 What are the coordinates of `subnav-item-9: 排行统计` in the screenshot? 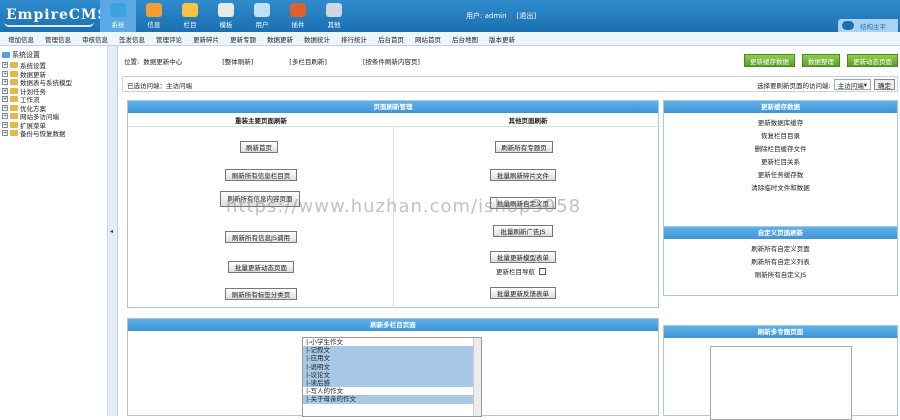 It's located at (354, 39).